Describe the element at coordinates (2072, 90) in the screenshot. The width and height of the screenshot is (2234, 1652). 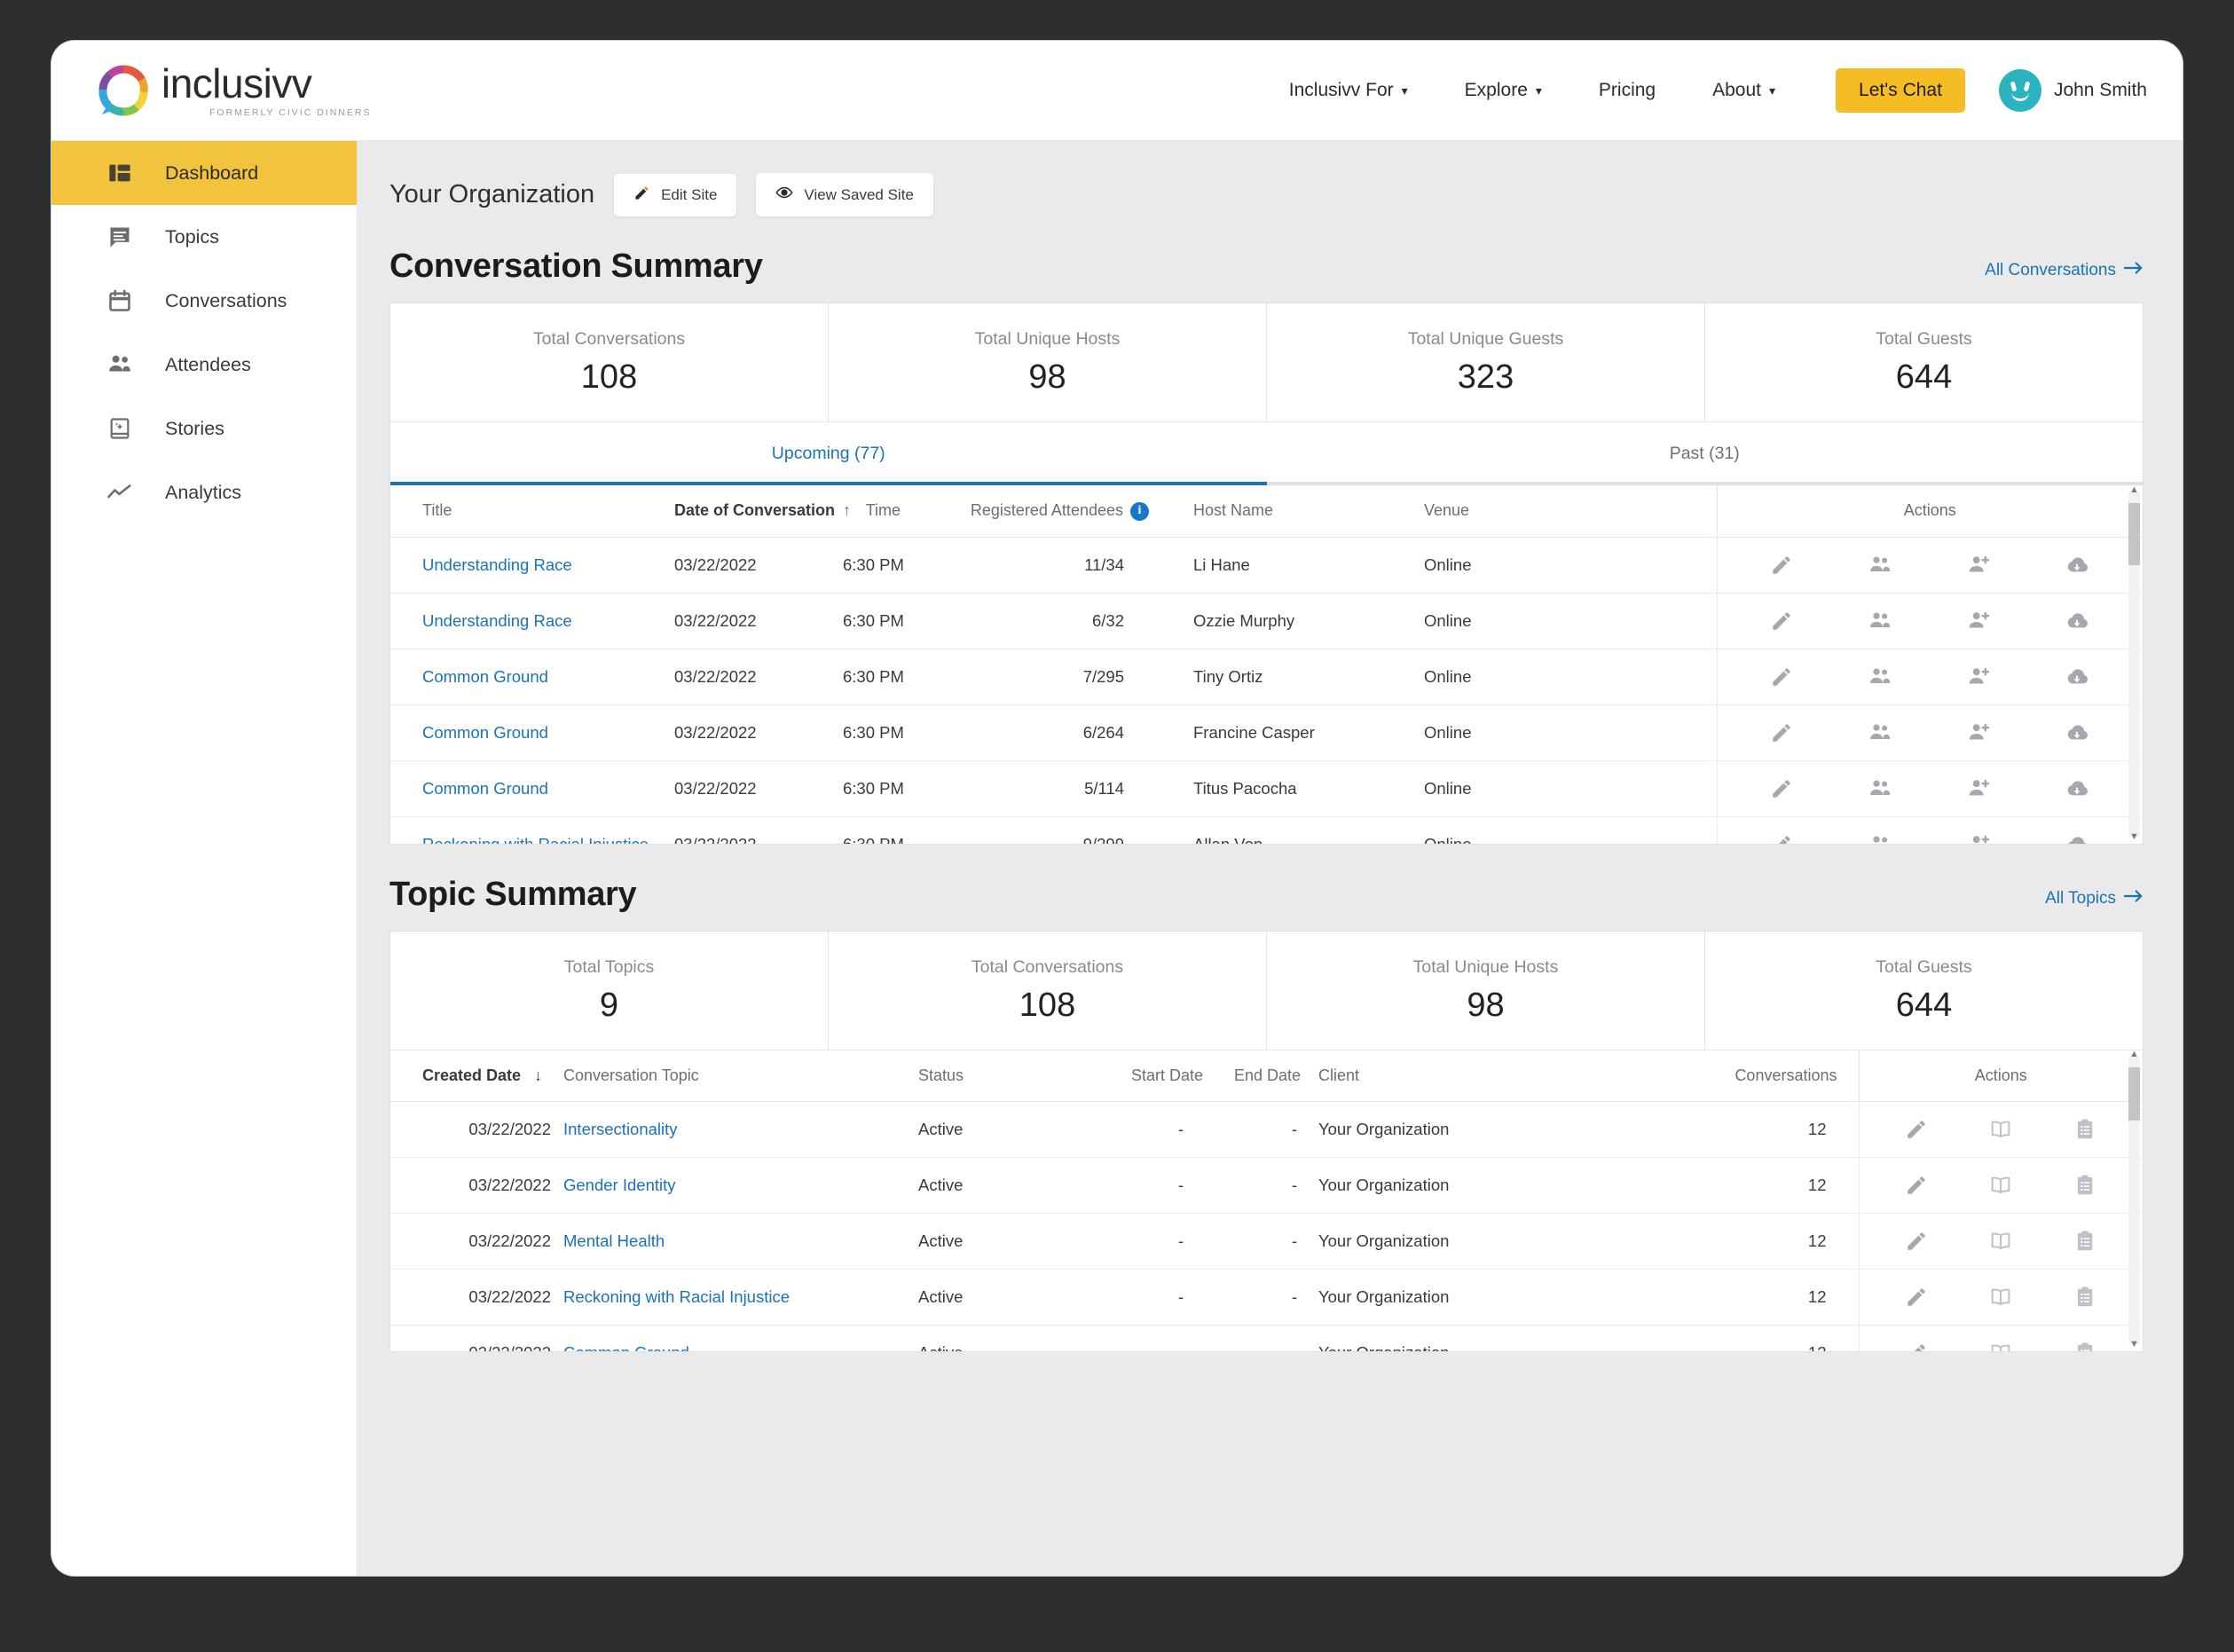
I see `user-menu: John Smith` at that location.